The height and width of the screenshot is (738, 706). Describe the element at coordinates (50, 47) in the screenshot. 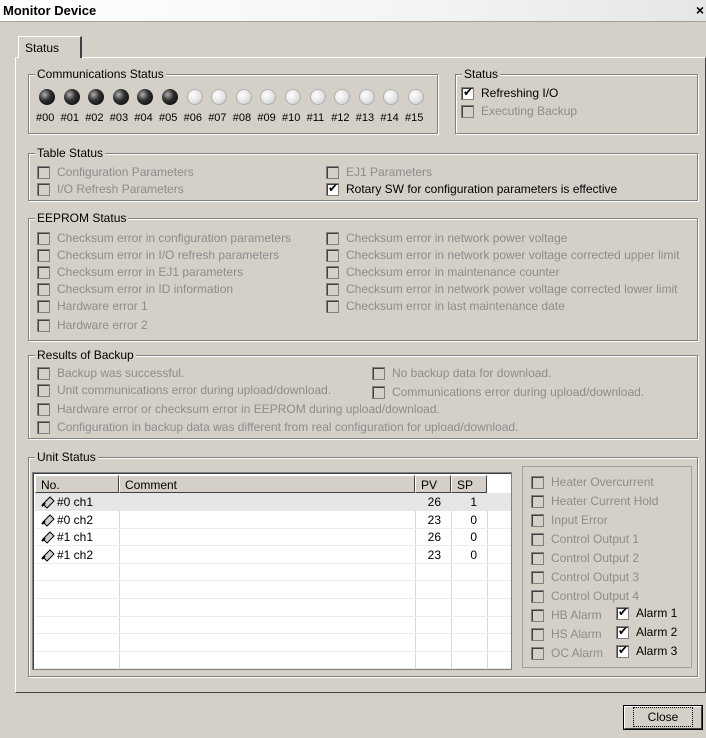

I see `tab-status: Status` at that location.